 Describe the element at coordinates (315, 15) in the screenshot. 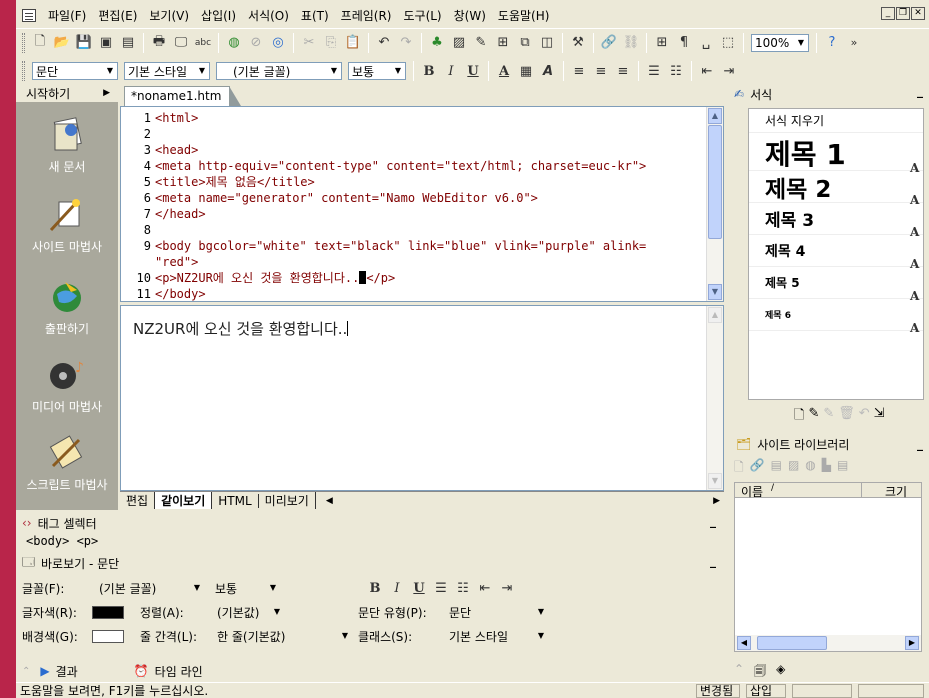

I see `menu-table: 표(T)` at that location.